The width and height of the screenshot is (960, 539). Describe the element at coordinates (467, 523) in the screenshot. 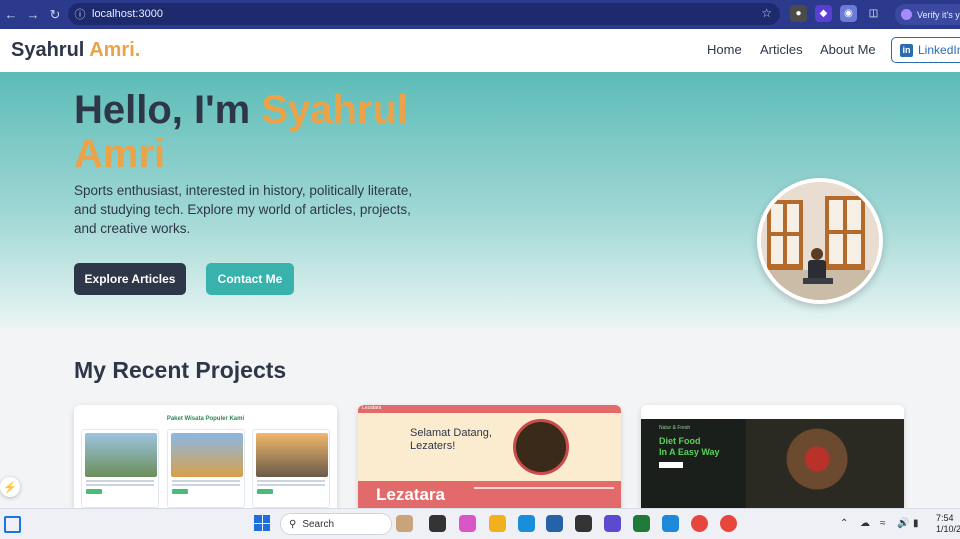

I see `copilot-icon` at that location.